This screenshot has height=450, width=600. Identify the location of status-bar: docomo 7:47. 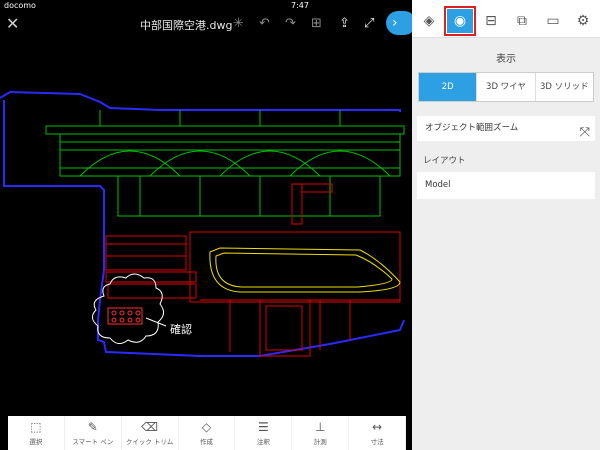
(300, 6).